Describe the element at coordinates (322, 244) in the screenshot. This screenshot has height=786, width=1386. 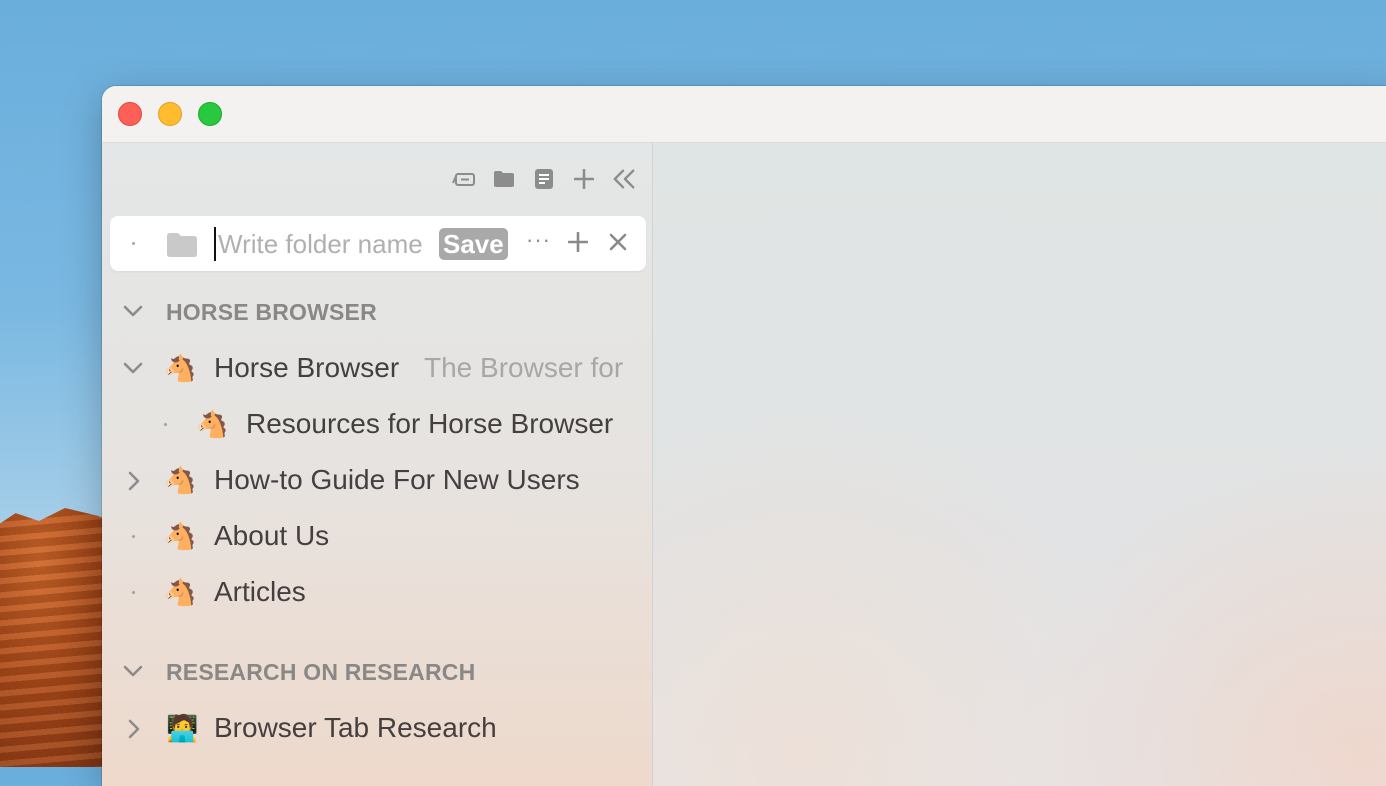
I see `folder-name-input` at that location.